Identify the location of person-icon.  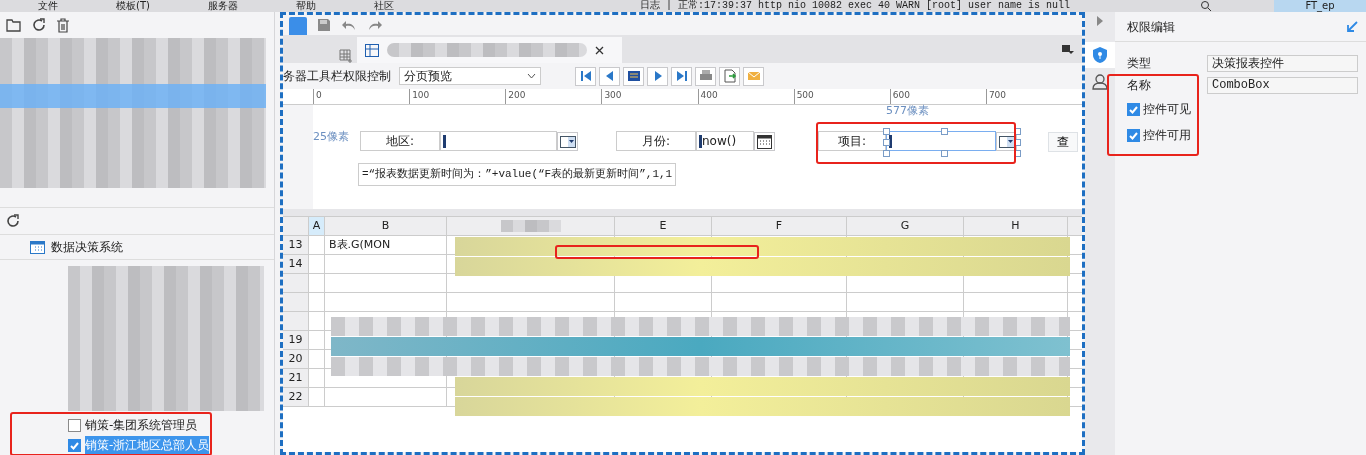
(1100, 82).